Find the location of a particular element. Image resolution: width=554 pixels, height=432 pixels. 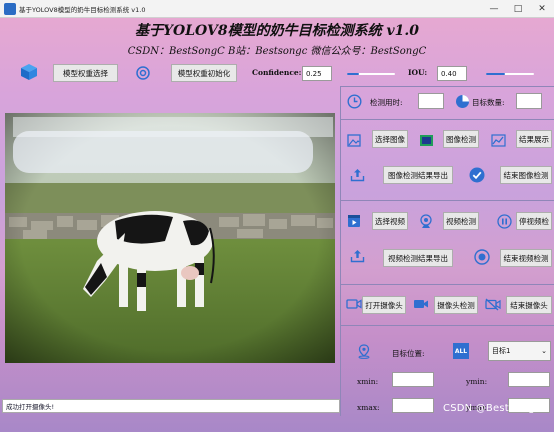

xmin-label: xmin: is located at coordinates (368, 381).